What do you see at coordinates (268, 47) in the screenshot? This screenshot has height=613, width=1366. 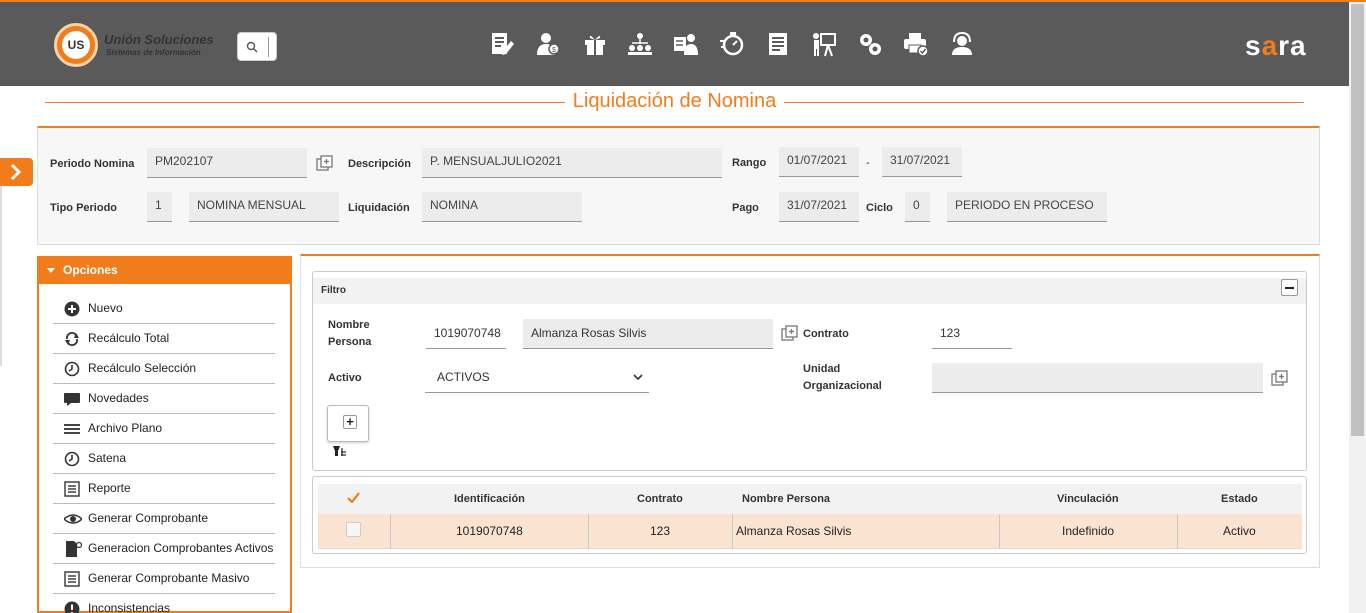 I see `search-divider` at bounding box center [268, 47].